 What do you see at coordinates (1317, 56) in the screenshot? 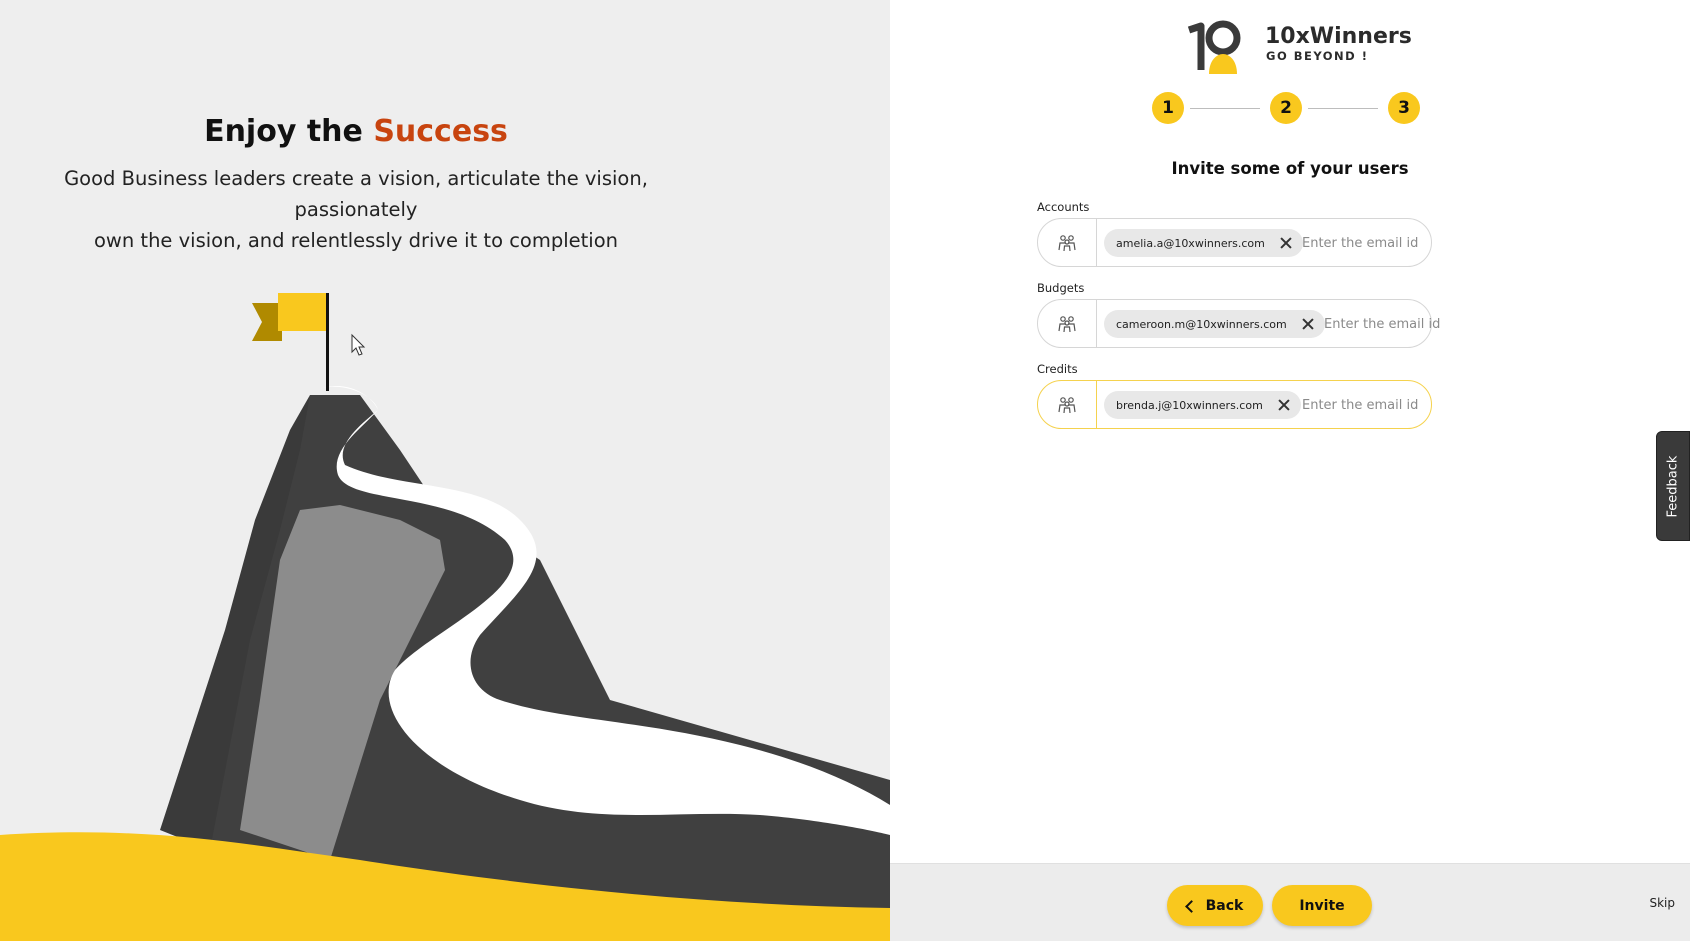
I see `brand-tagline: GO BEYOND !` at bounding box center [1317, 56].